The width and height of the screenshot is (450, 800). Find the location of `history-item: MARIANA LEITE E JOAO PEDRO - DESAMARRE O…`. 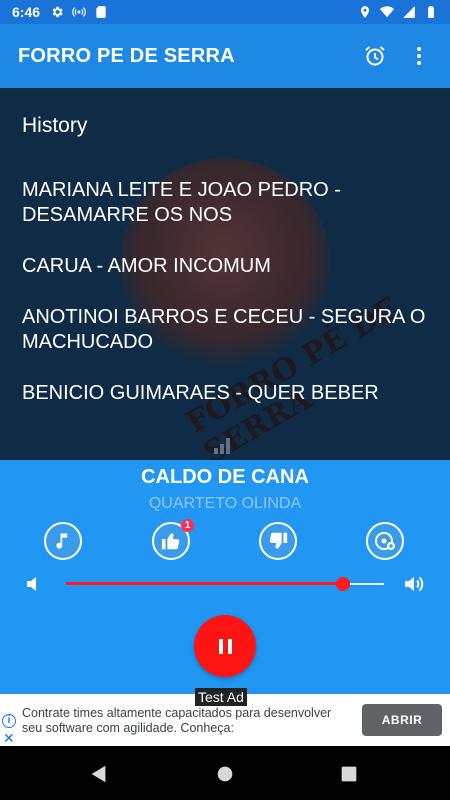

history-item: MARIANA LEITE E JOAO PEDRO - DESAMARRE O… is located at coordinates (181, 202).